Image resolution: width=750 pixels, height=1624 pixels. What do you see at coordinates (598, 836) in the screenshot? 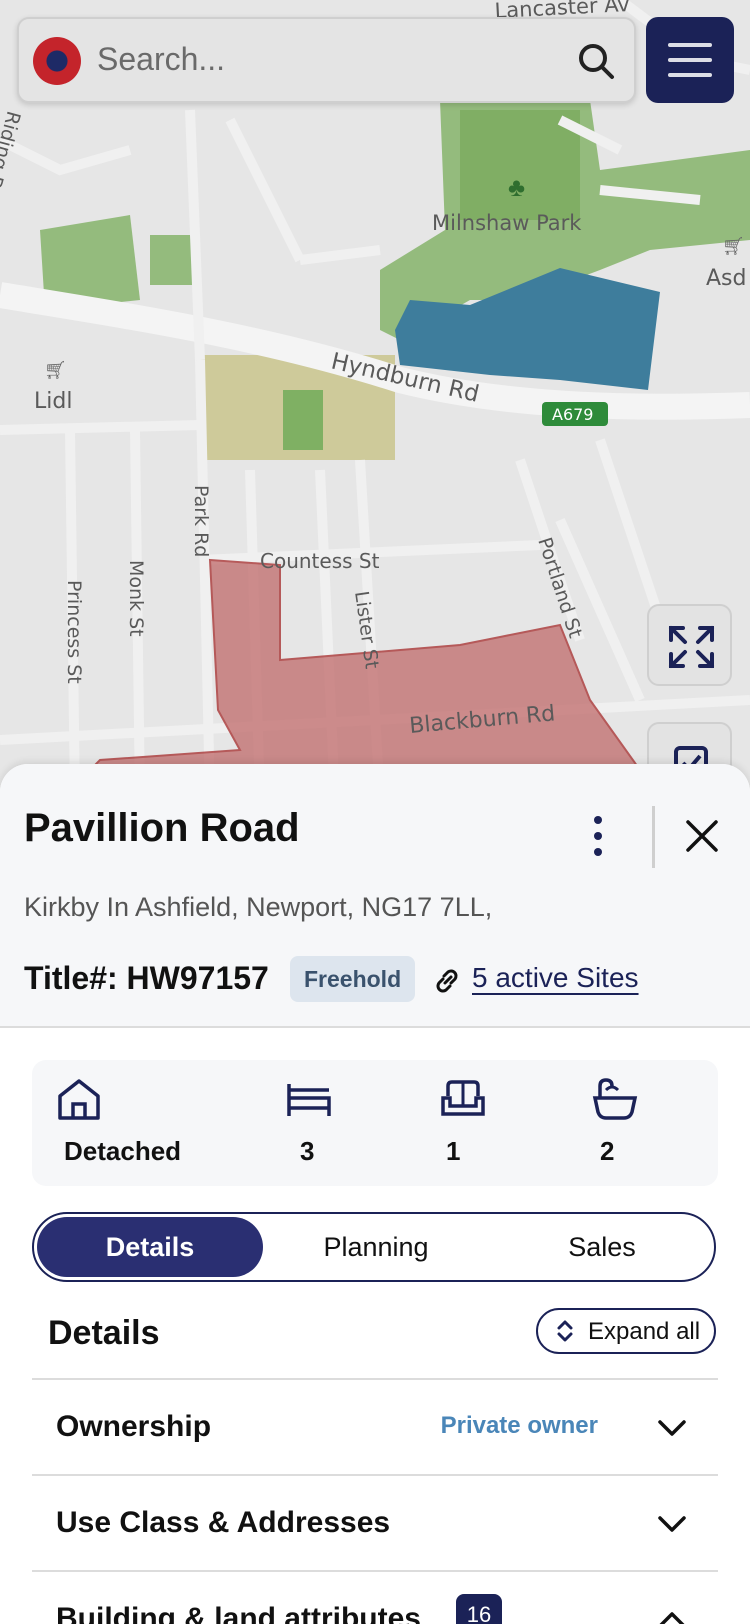
I see `more-options-icon` at bounding box center [598, 836].